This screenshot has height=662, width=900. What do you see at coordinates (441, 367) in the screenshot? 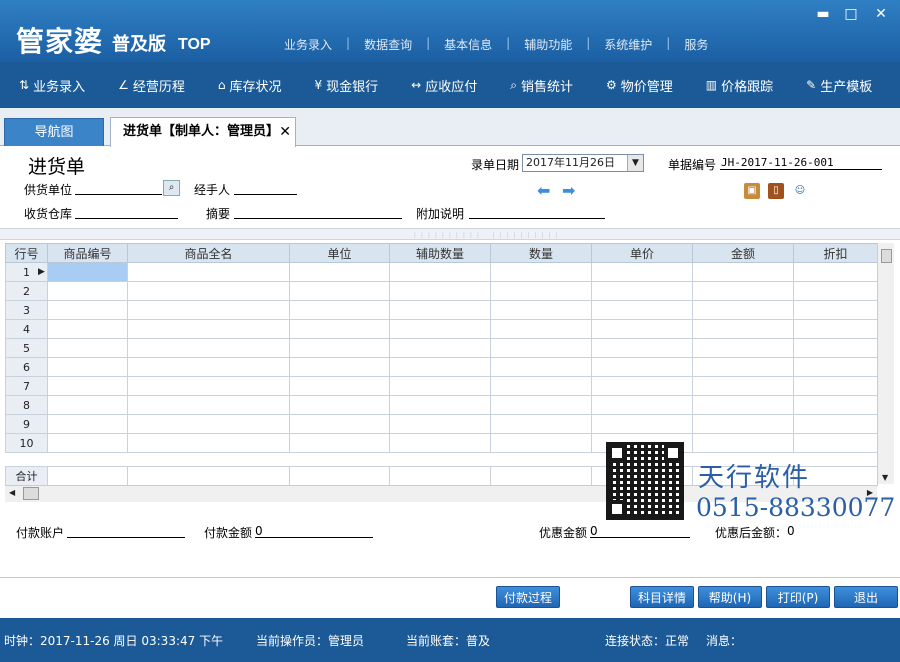
I see `table-row: 6` at bounding box center [441, 367].